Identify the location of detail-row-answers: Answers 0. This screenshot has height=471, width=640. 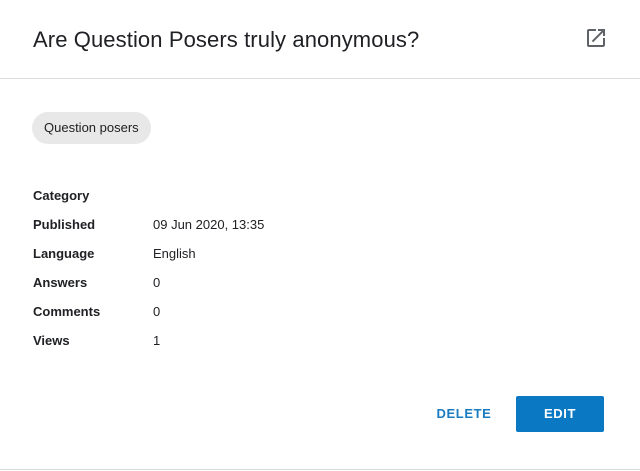
(313, 282).